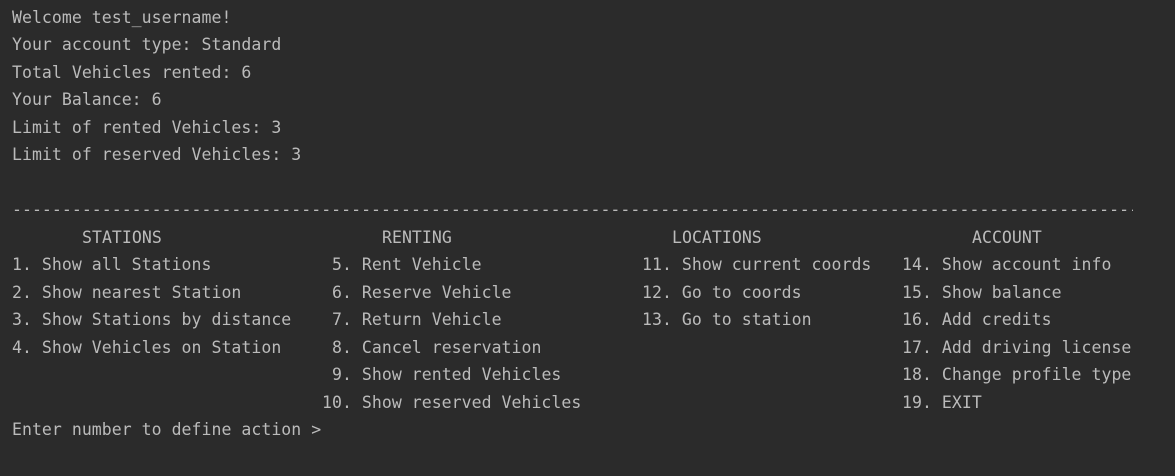 This screenshot has height=476, width=1175. Describe the element at coordinates (447, 374) in the screenshot. I see `menu-item-show-rented-vehicles: 9. Show rented Vehicles` at that location.